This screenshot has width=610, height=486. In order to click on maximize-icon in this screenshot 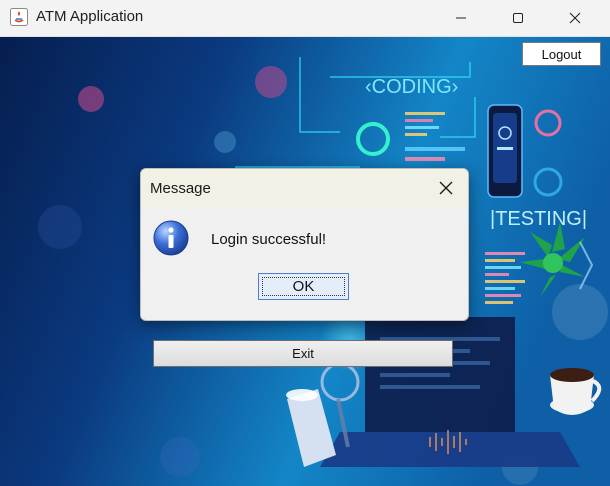, I will do `click(518, 18)`.